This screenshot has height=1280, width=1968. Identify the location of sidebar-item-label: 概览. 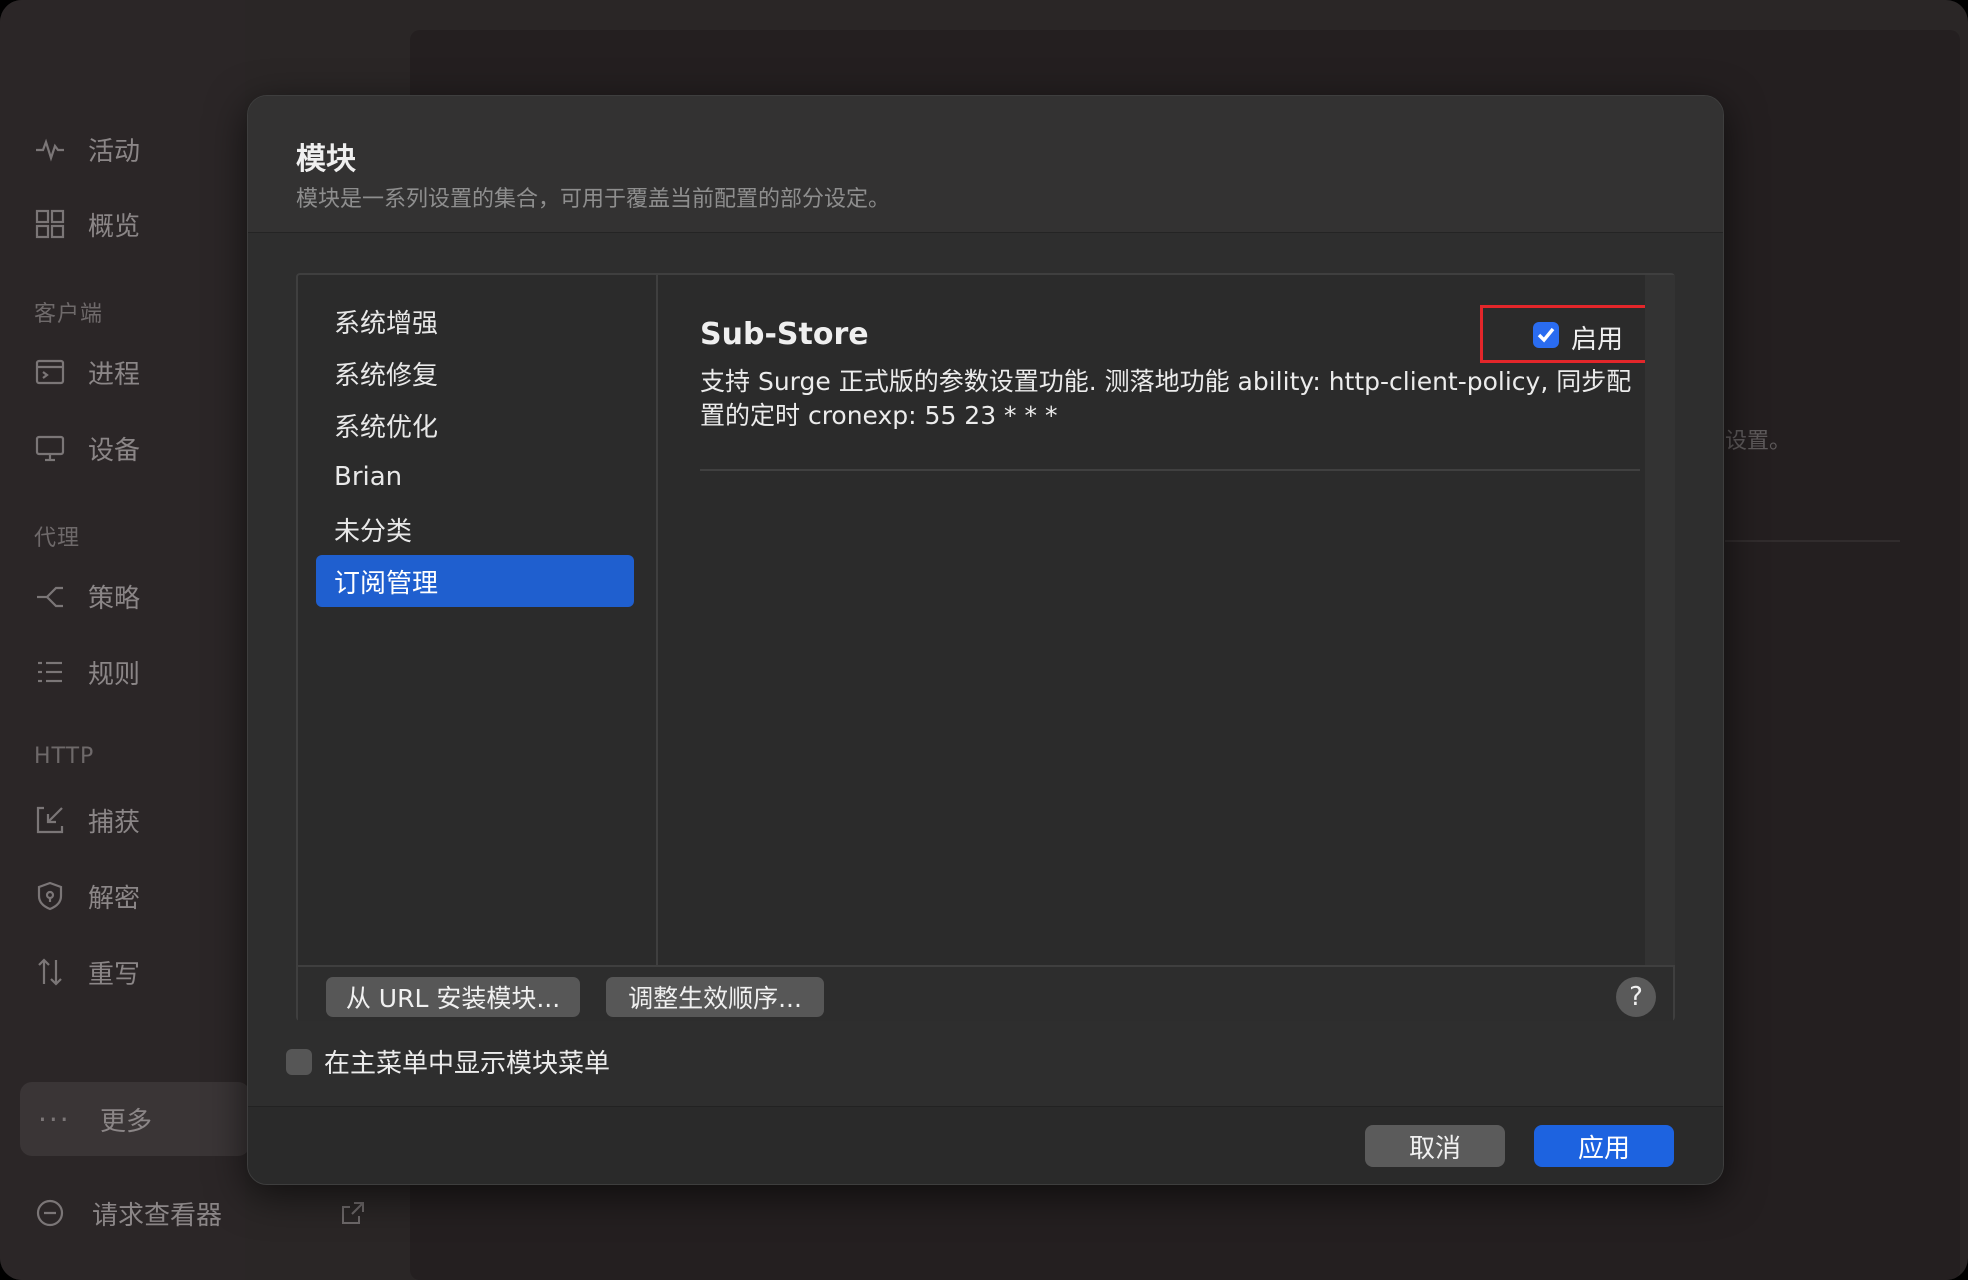
(114, 226).